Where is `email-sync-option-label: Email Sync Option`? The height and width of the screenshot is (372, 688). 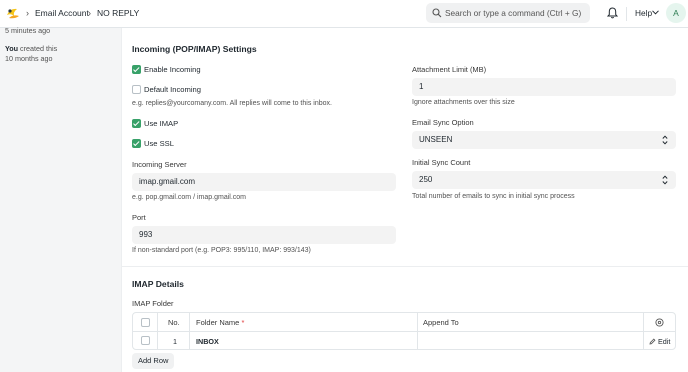
email-sync-option-label: Email Sync Option is located at coordinates (443, 122).